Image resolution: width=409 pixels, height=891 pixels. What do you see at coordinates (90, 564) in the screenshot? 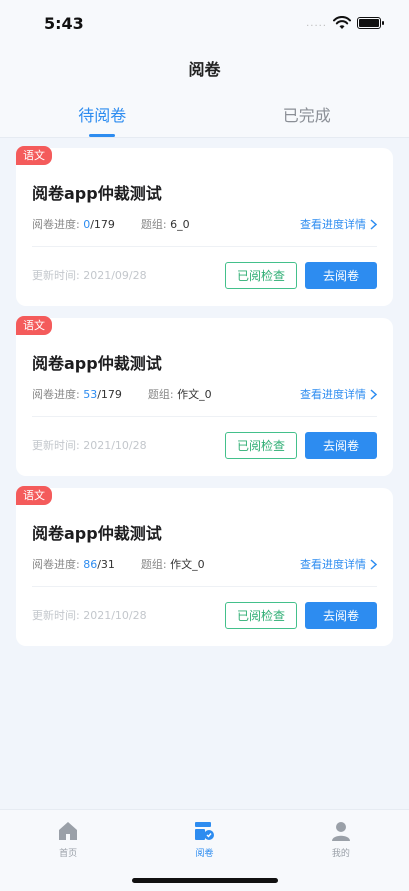
I see `progress-done: 86` at bounding box center [90, 564].